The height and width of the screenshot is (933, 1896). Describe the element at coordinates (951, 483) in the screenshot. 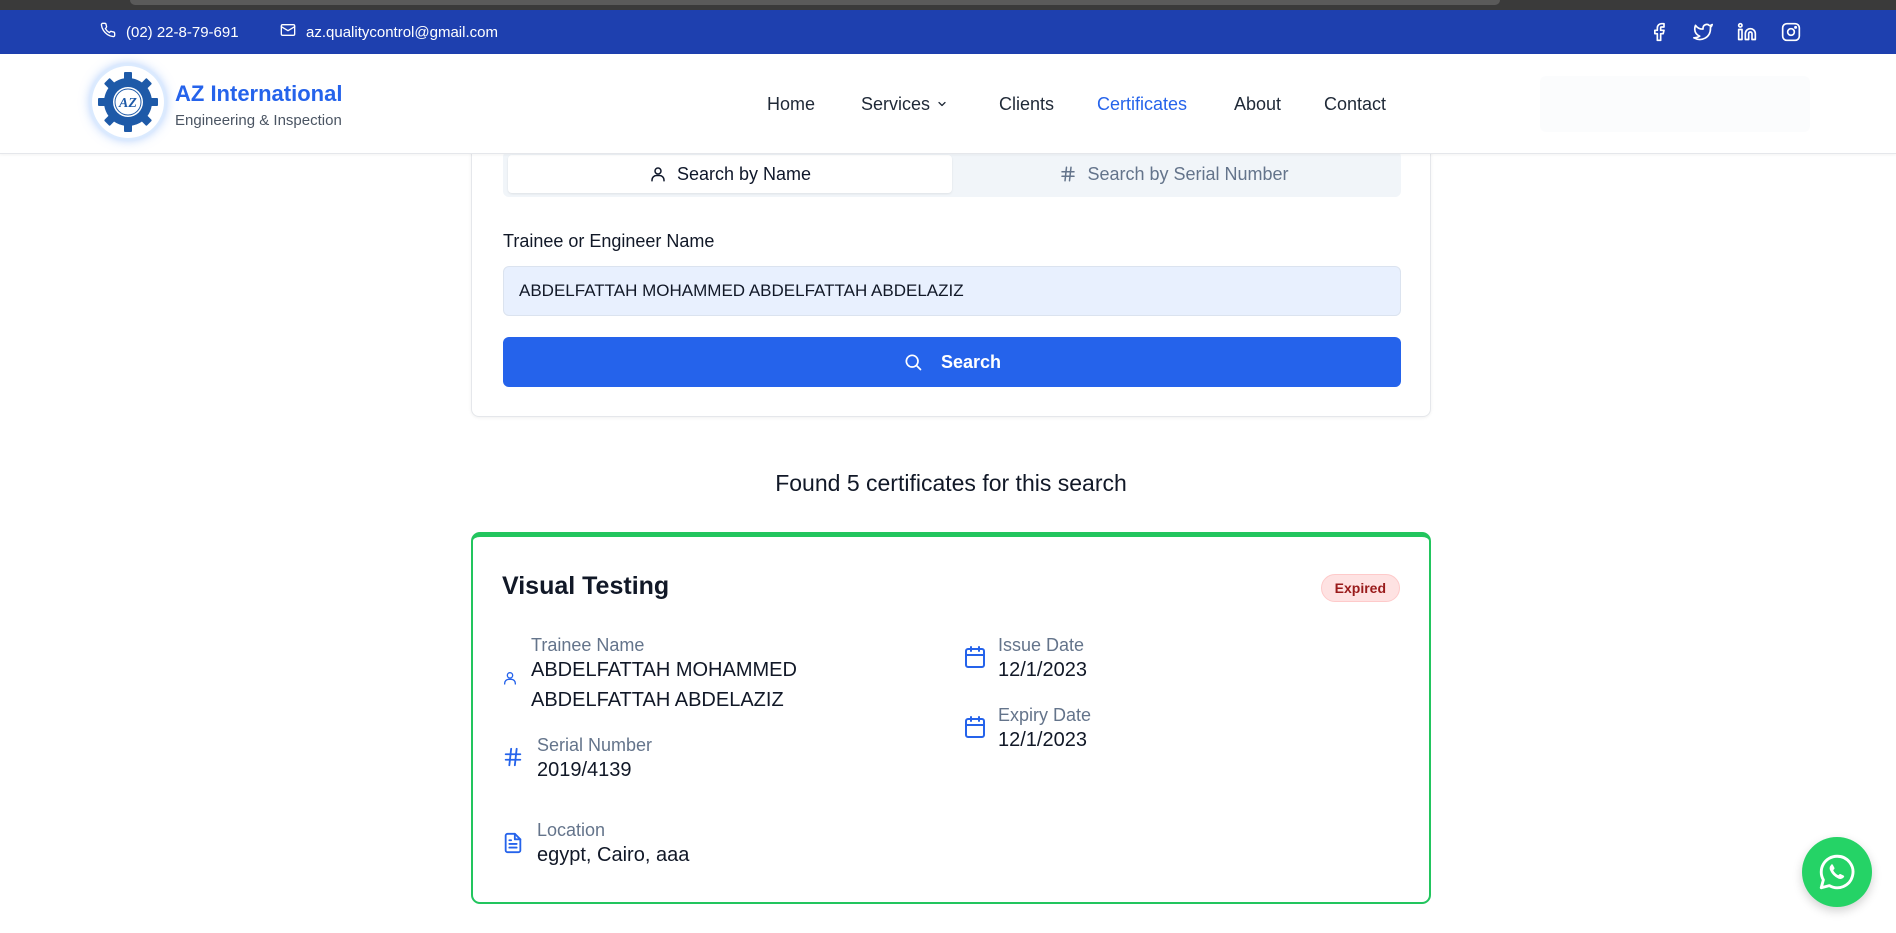

I see `results-summary: Found 5 certificates for this search` at that location.